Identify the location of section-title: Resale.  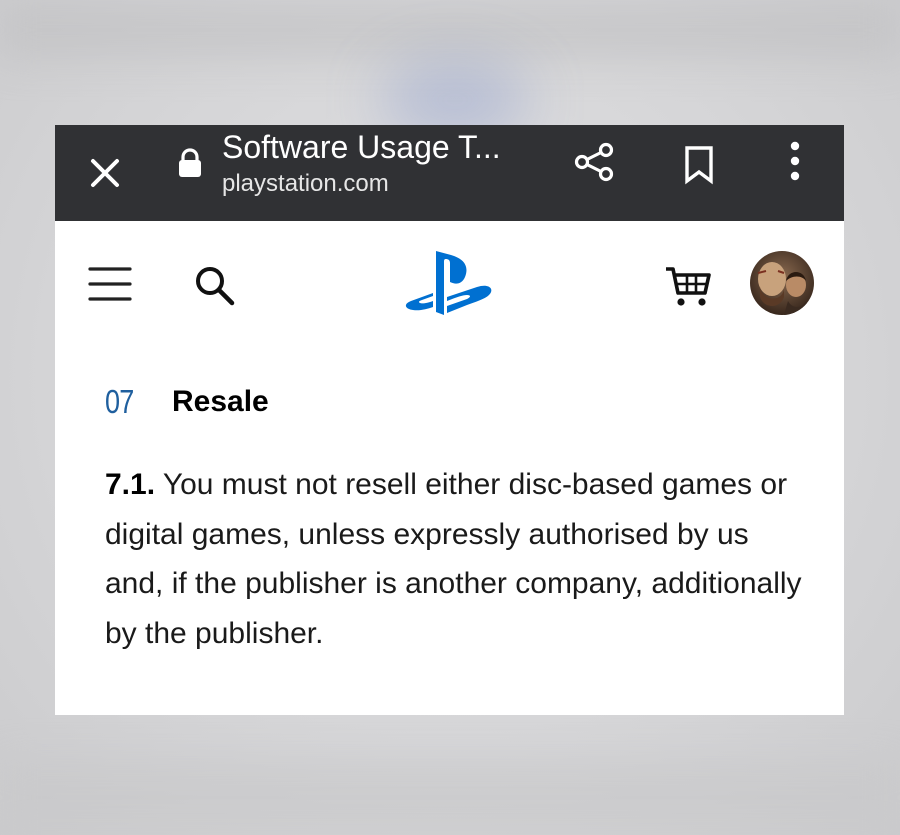
(220, 401).